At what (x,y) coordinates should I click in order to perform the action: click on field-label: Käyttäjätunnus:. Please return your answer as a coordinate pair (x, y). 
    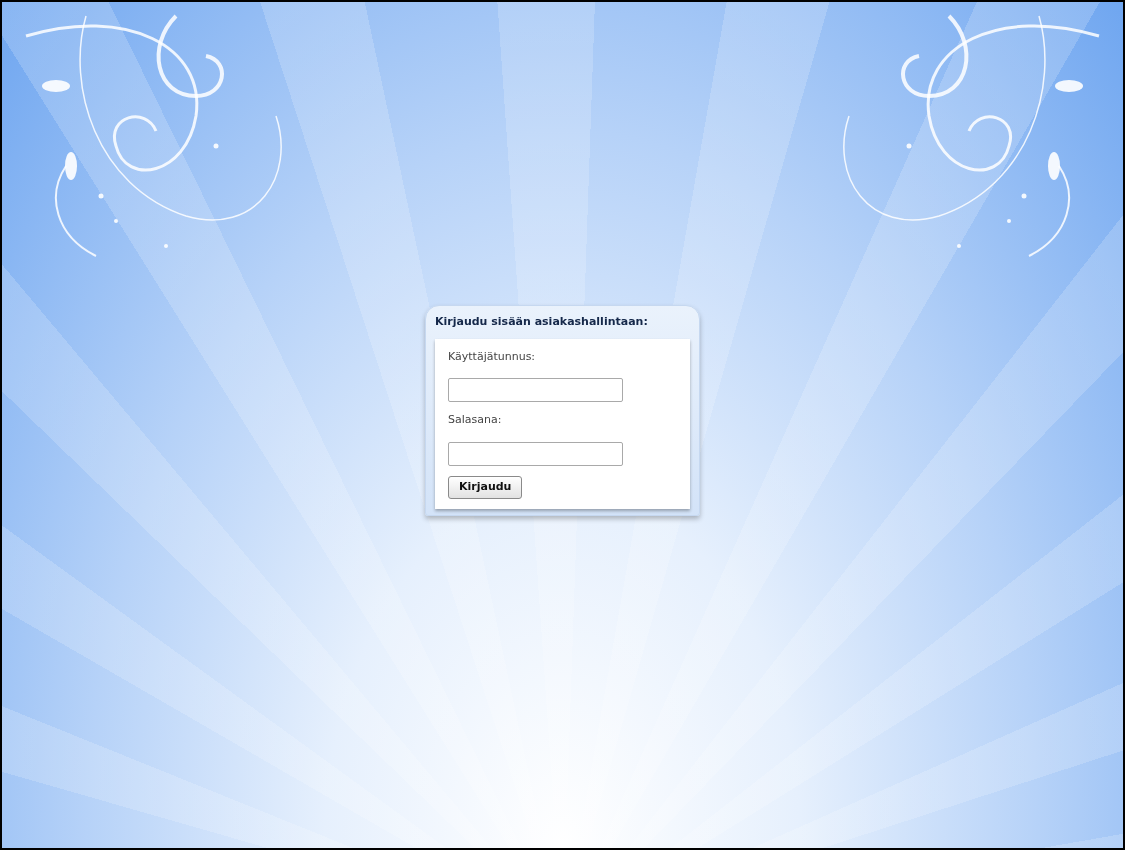
    Looking at the image, I should click on (492, 356).